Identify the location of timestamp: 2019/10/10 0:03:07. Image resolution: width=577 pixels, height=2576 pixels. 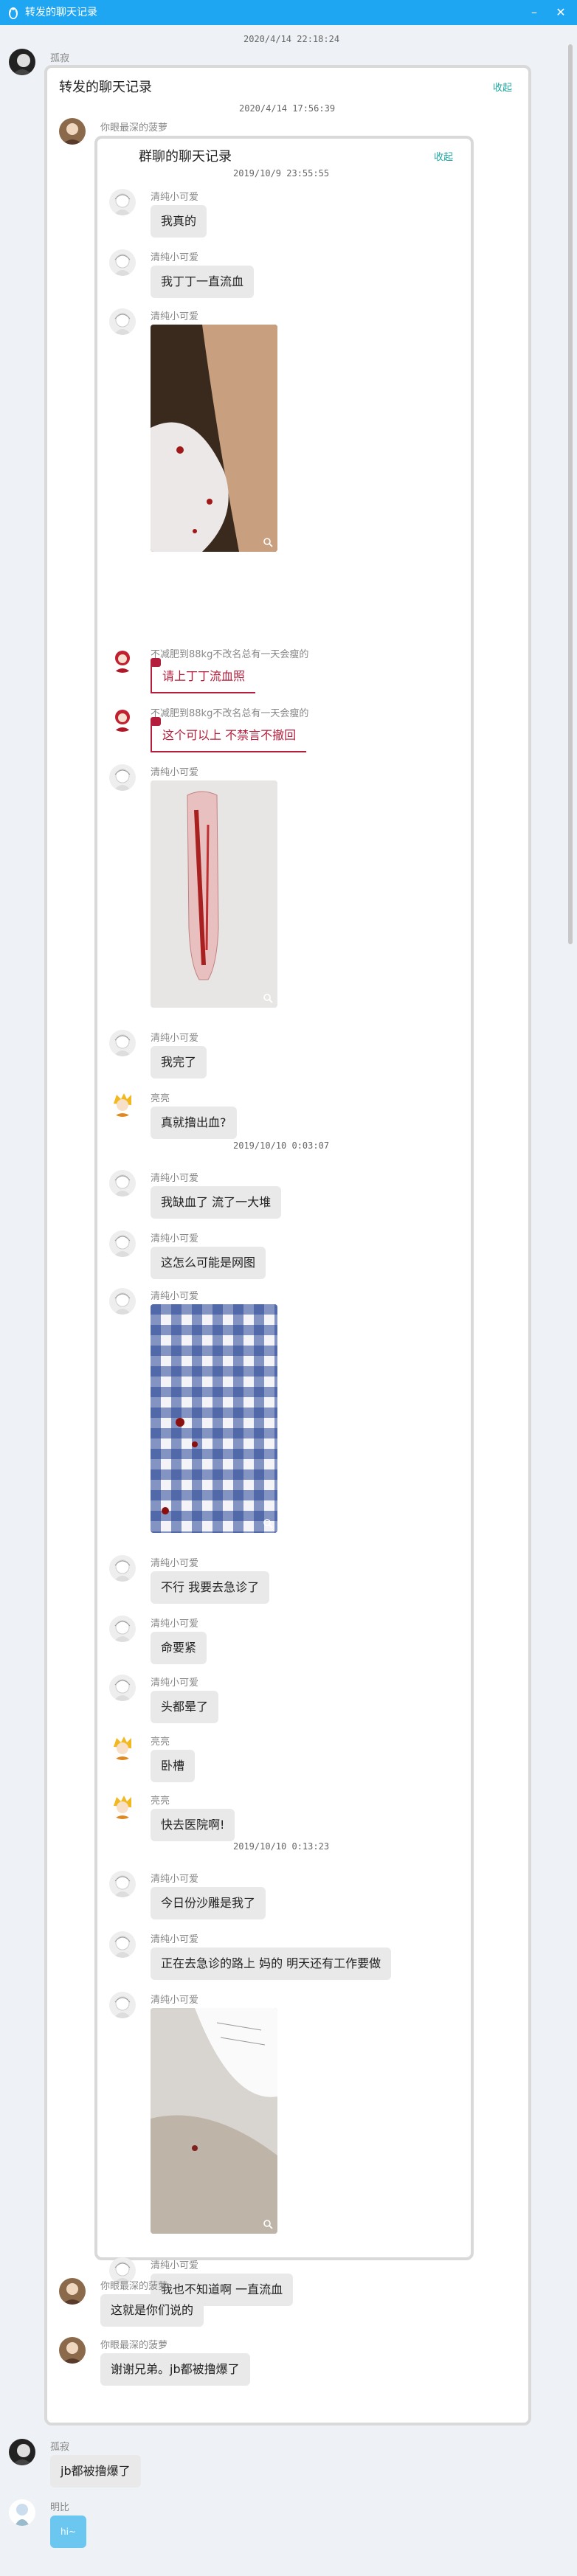
(282, 1146).